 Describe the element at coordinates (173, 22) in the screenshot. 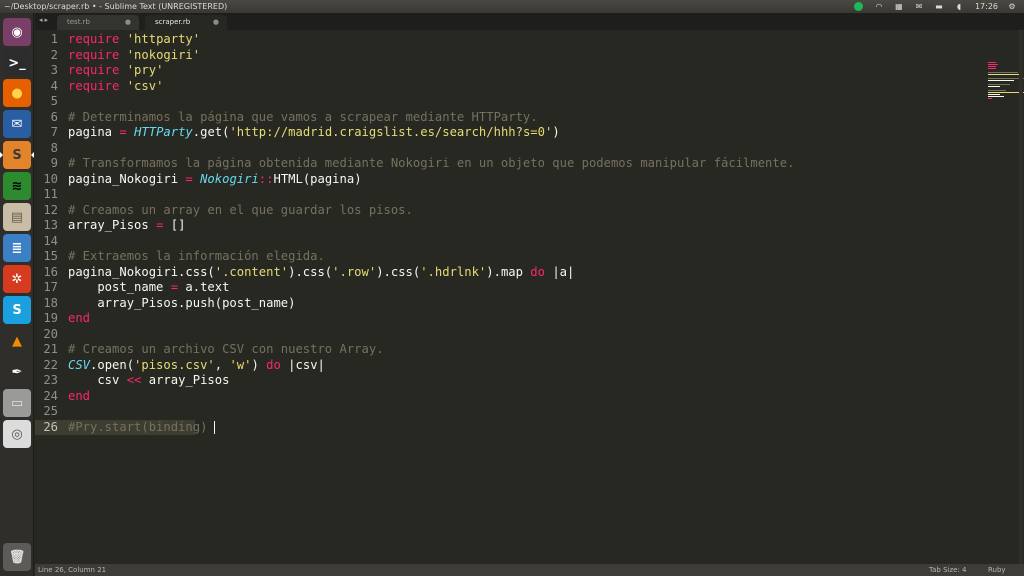

I see `tab-label: scraper.rb` at that location.